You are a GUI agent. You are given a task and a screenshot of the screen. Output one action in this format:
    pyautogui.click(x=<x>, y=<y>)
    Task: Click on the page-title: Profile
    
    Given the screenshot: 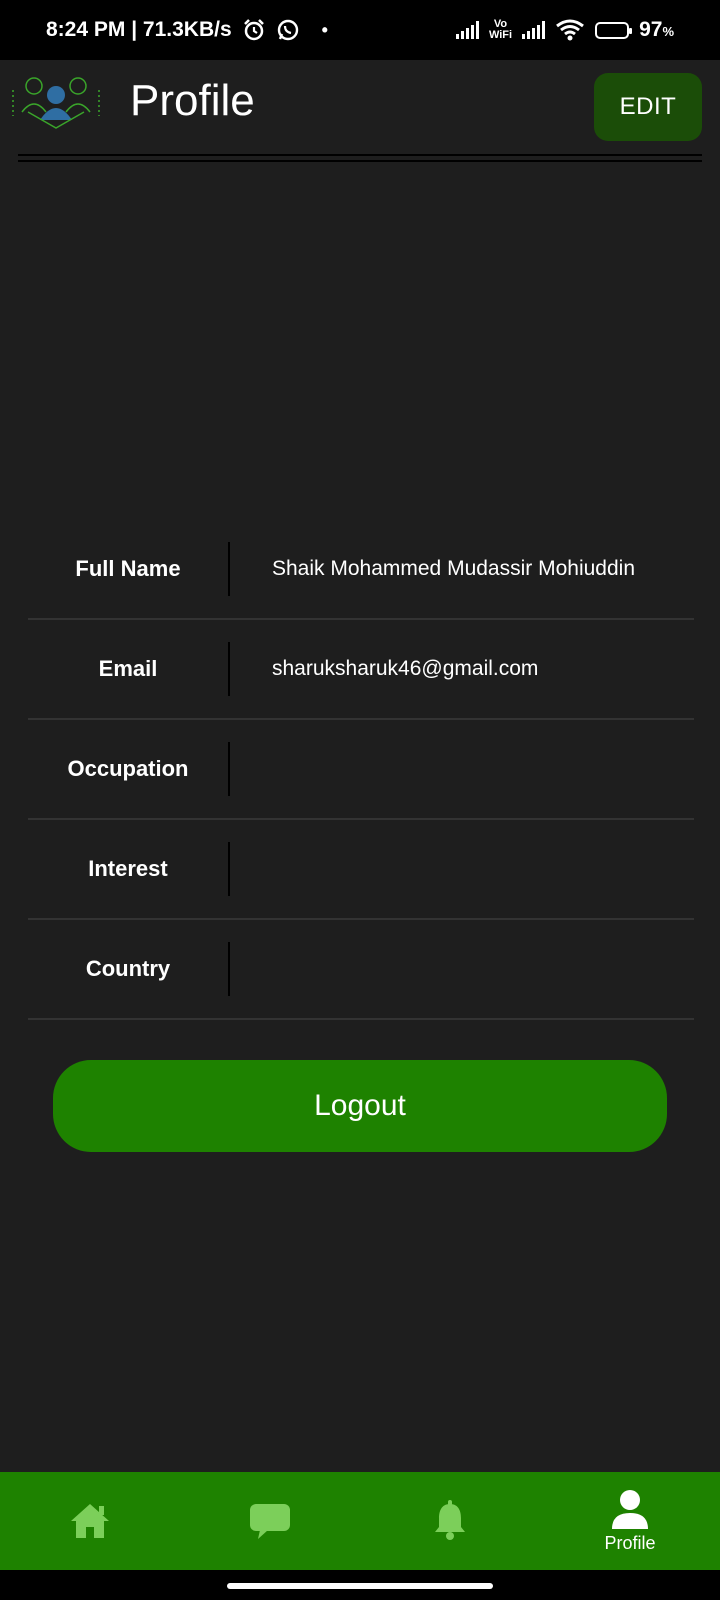 What is the action you would take?
    pyautogui.click(x=192, y=100)
    